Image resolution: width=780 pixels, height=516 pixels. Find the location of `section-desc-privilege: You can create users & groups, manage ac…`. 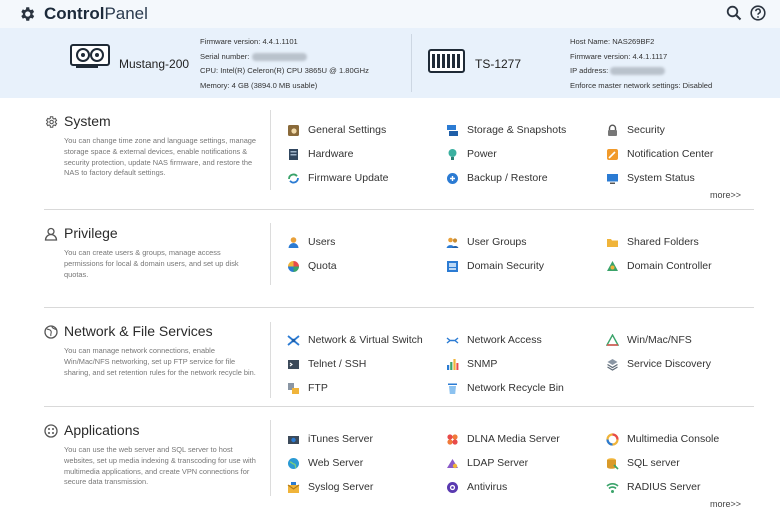

section-desc-privilege: You can create users & groups, manage ac… is located at coordinates (151, 263).